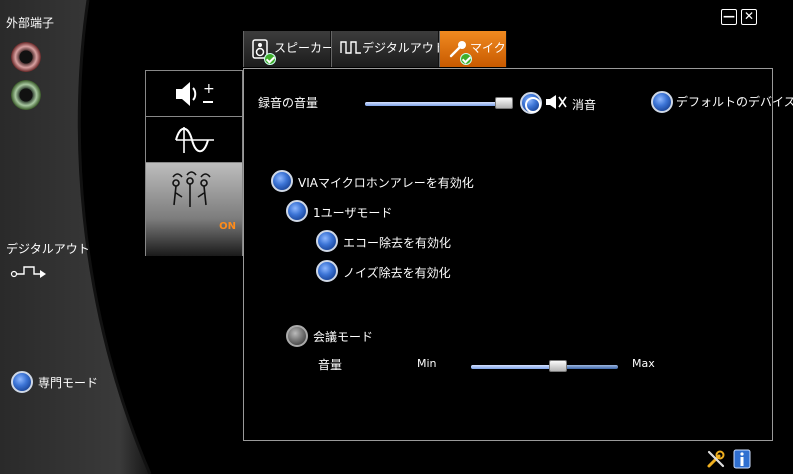 This screenshot has width=793, height=474. I want to click on mute-label: 消音, so click(584, 105).